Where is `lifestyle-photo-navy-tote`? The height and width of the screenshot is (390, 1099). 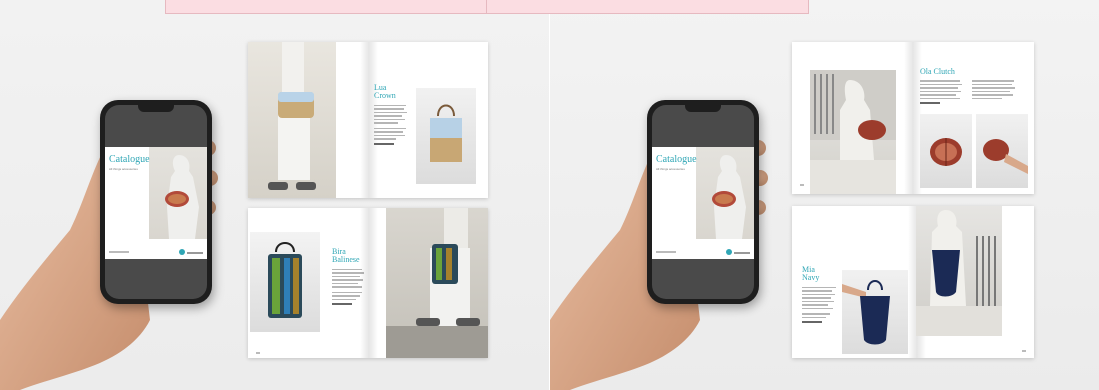 lifestyle-photo-navy-tote is located at coordinates (959, 271).